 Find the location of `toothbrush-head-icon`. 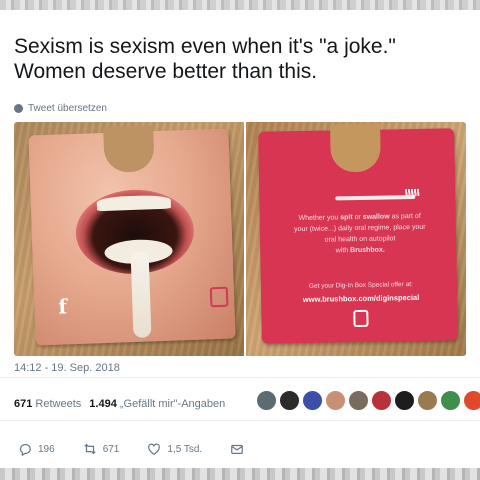

toothbrush-head-icon is located at coordinates (412, 192).